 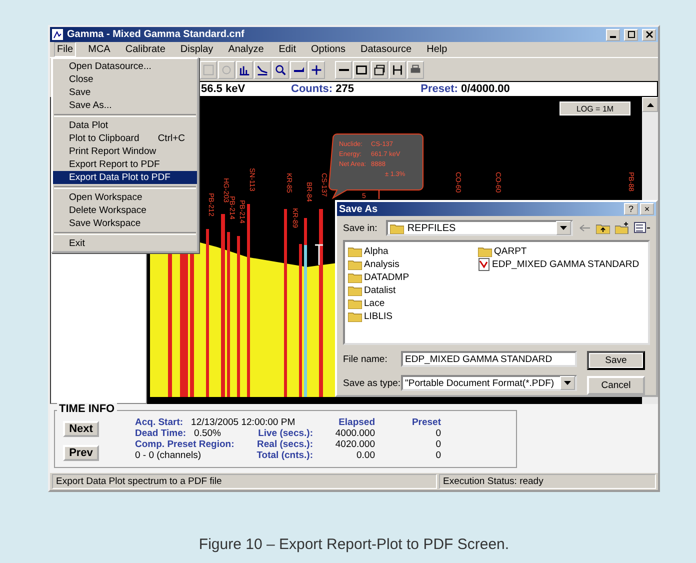 I want to click on list-entry: EDP_MIXED GAMMA STANDARD, so click(x=561, y=265).